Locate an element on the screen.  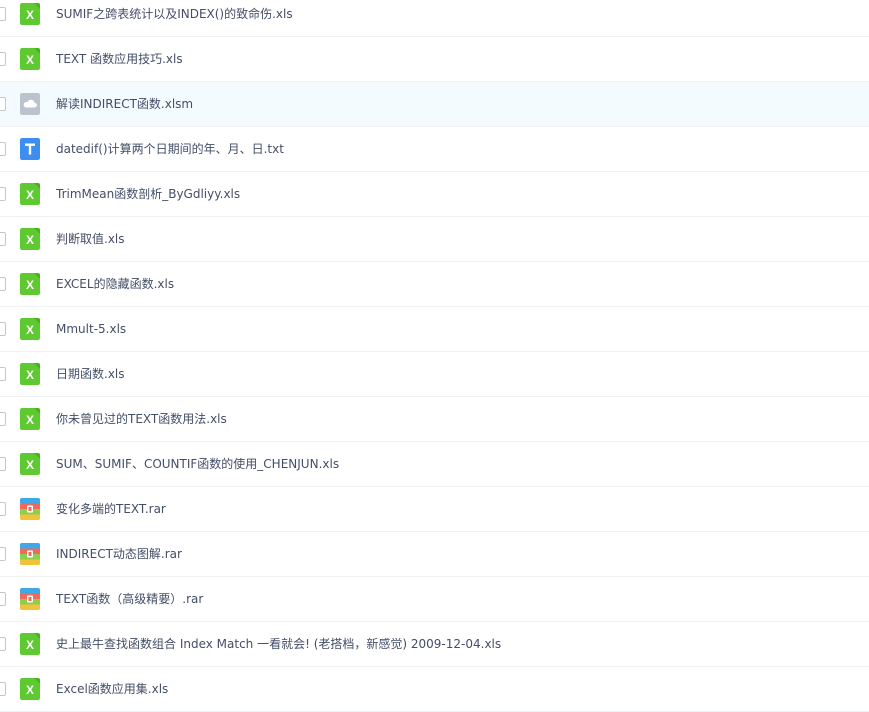
file-name-link: TEXT函数（高级精要）.rar is located at coordinates (129, 599).